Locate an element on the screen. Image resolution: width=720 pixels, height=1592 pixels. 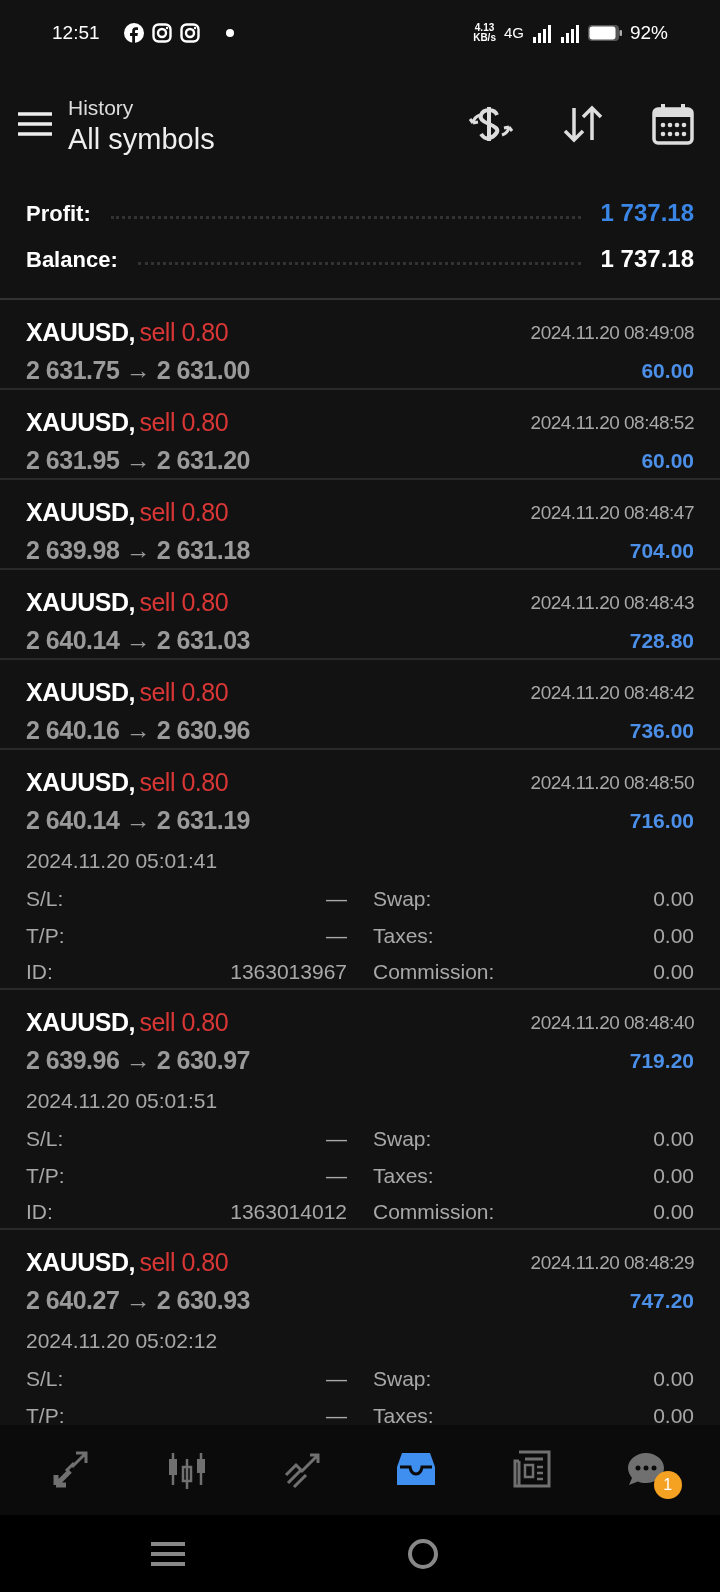
battery-percent: 92% is located at coordinates (648, 32).